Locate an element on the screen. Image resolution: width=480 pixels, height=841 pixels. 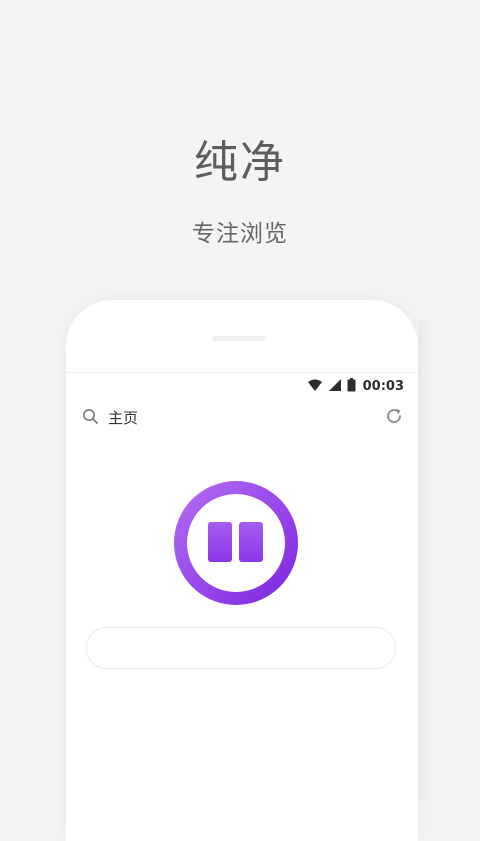
status-time: 00:03 is located at coordinates (383, 386).